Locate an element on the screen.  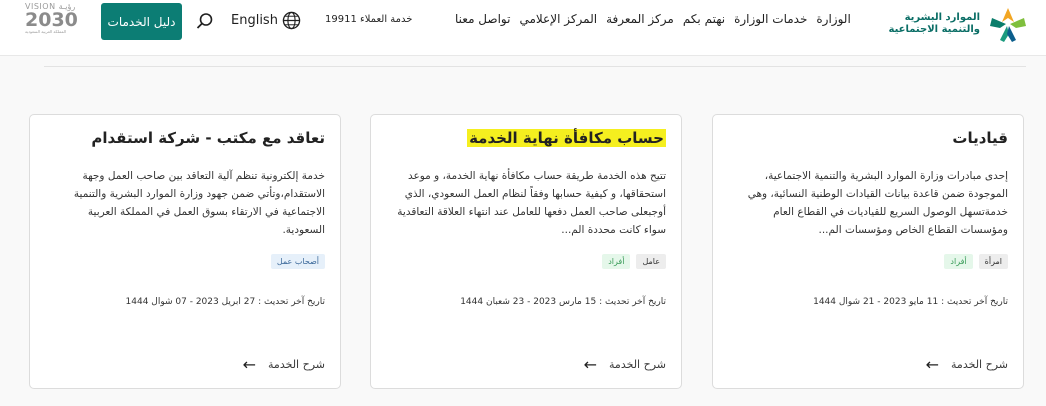
logo-text: الموارد البشرية والتنمية الاجتماعية is located at coordinates (935, 24).